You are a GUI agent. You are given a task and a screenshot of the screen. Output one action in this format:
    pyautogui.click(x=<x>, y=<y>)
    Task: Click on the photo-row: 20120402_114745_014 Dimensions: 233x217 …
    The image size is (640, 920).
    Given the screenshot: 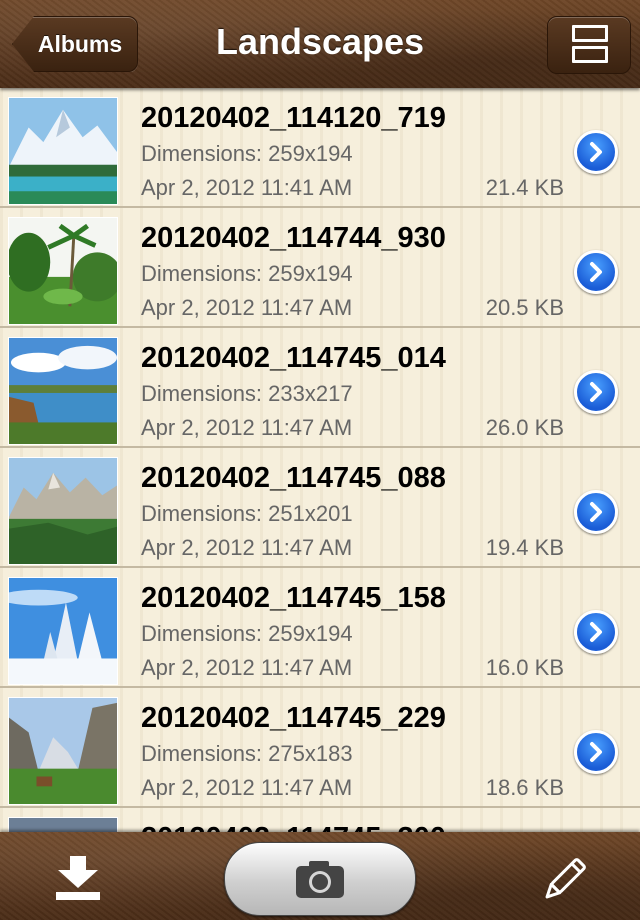 What is the action you would take?
    pyautogui.click(x=320, y=388)
    